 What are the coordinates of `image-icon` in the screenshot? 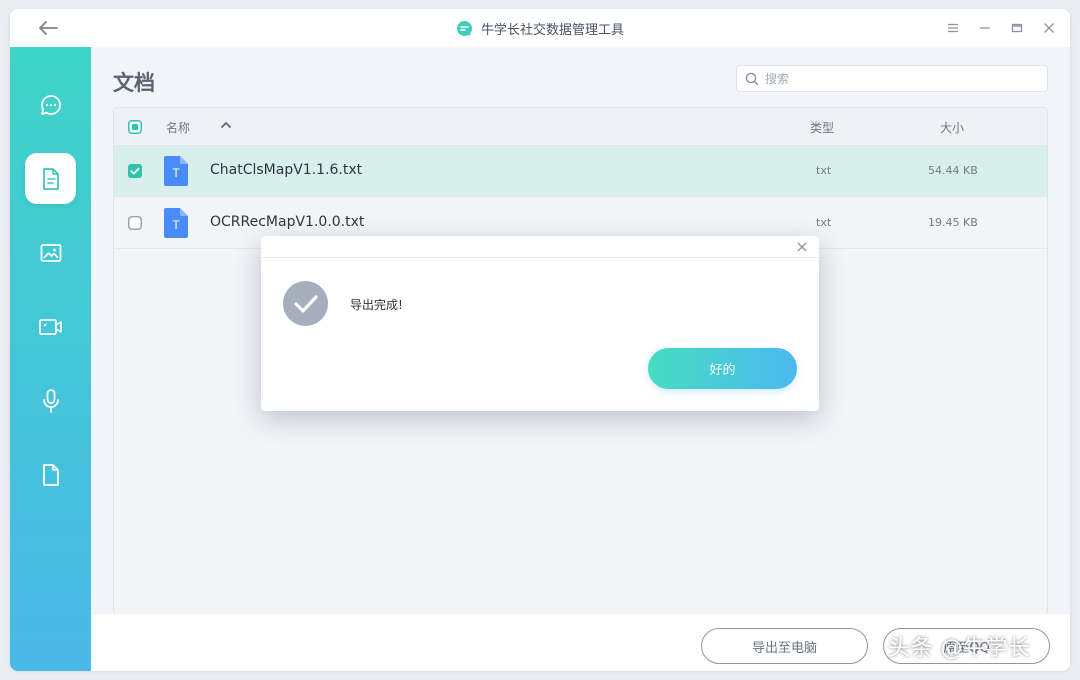 It's located at (50, 252).